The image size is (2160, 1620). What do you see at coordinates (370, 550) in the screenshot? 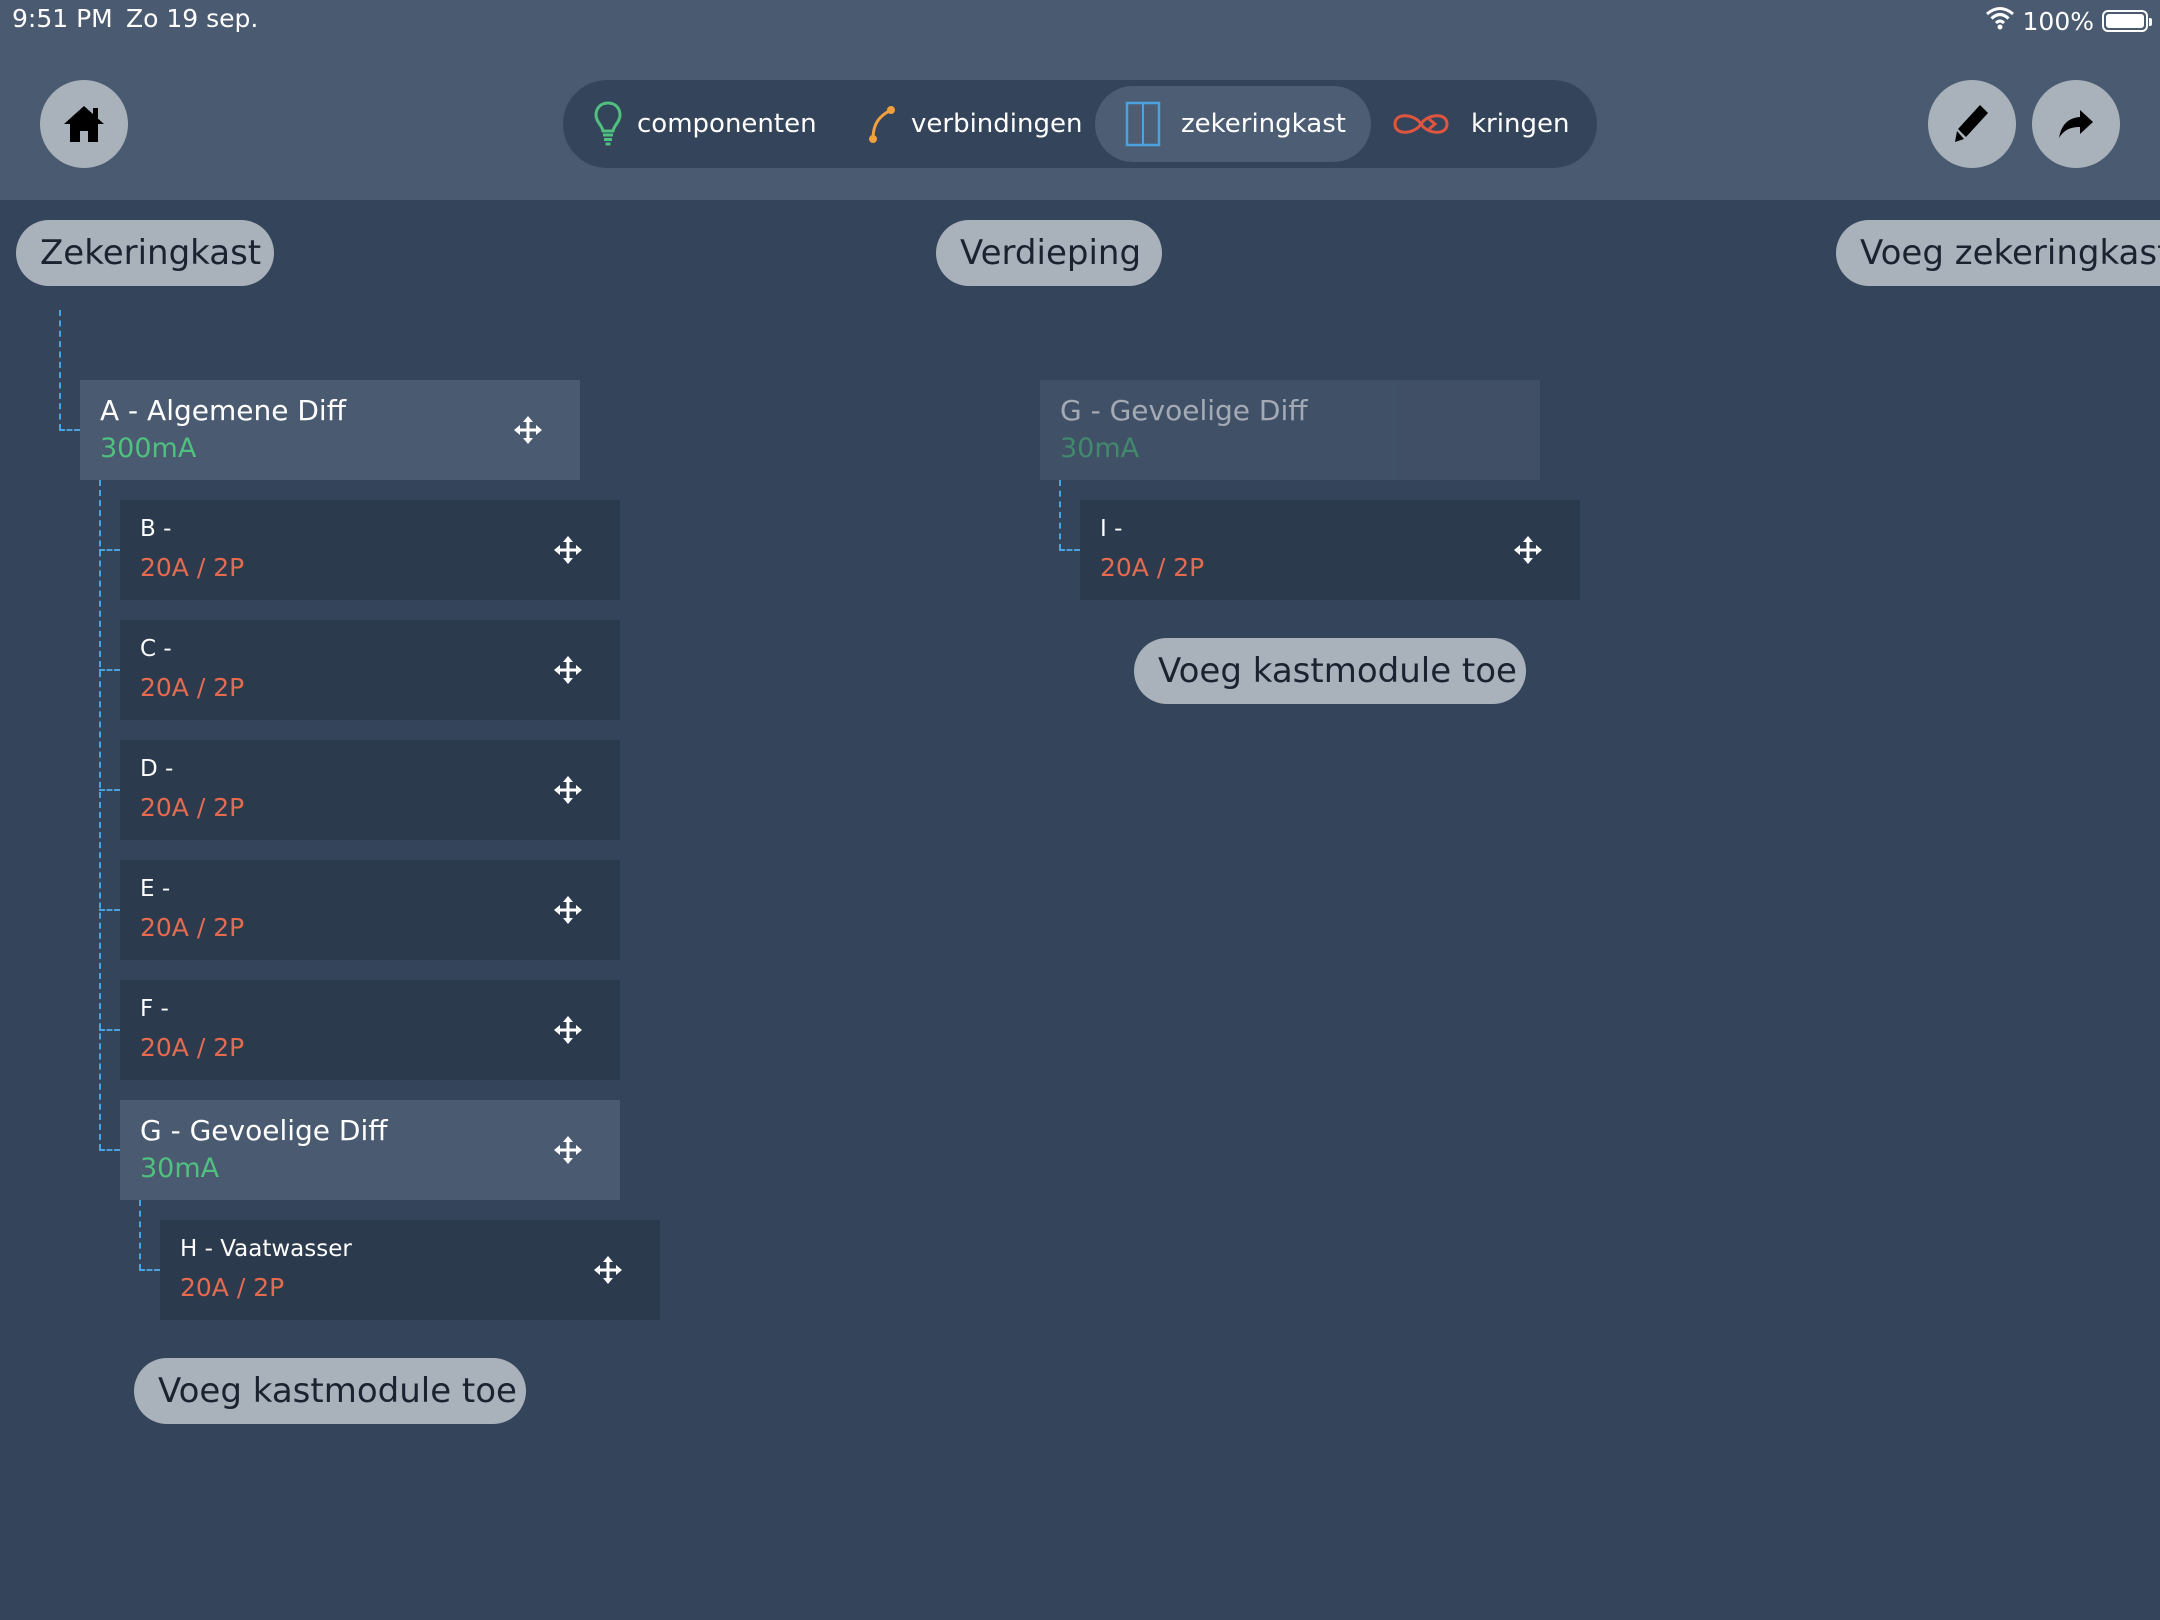
I see `module-card-b: B - 20A / 2P` at bounding box center [370, 550].